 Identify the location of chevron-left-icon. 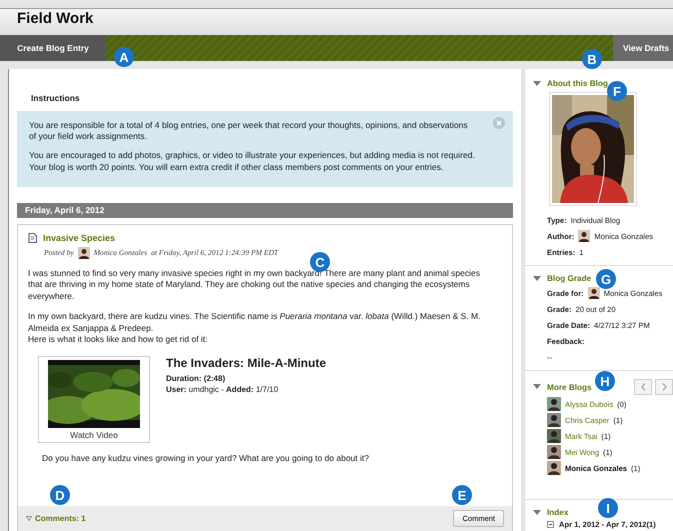
(643, 387).